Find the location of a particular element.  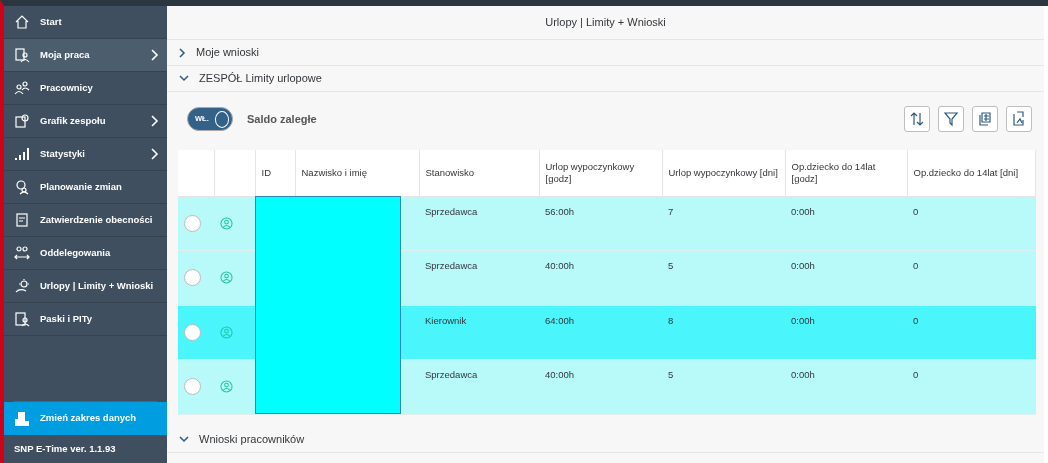

toolbar-title: Saldo zaległe is located at coordinates (282, 119).